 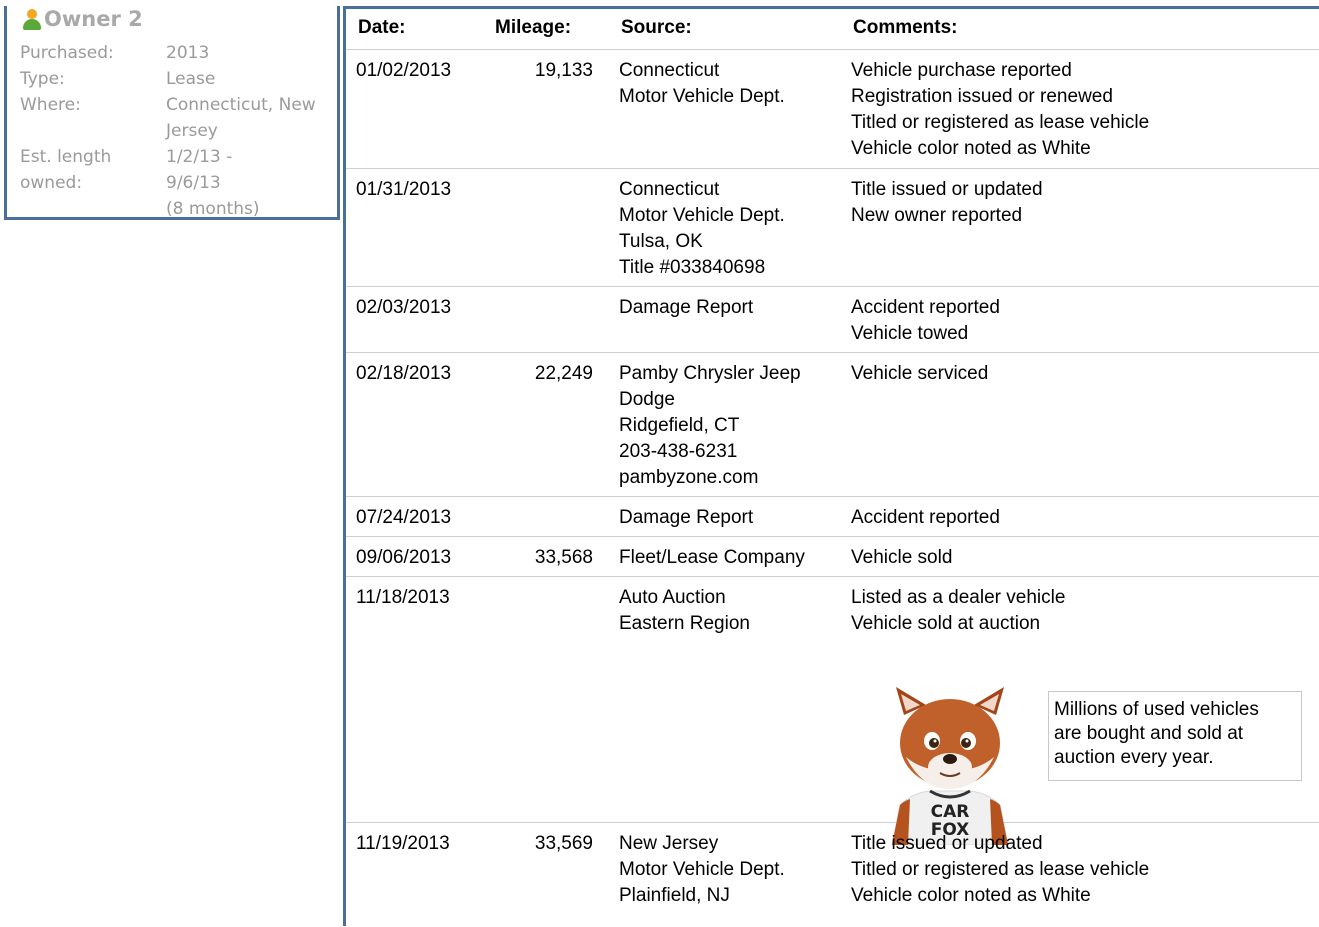 I want to click on table-header: Date: Mileage: Source: Comments:, so click(x=832, y=29).